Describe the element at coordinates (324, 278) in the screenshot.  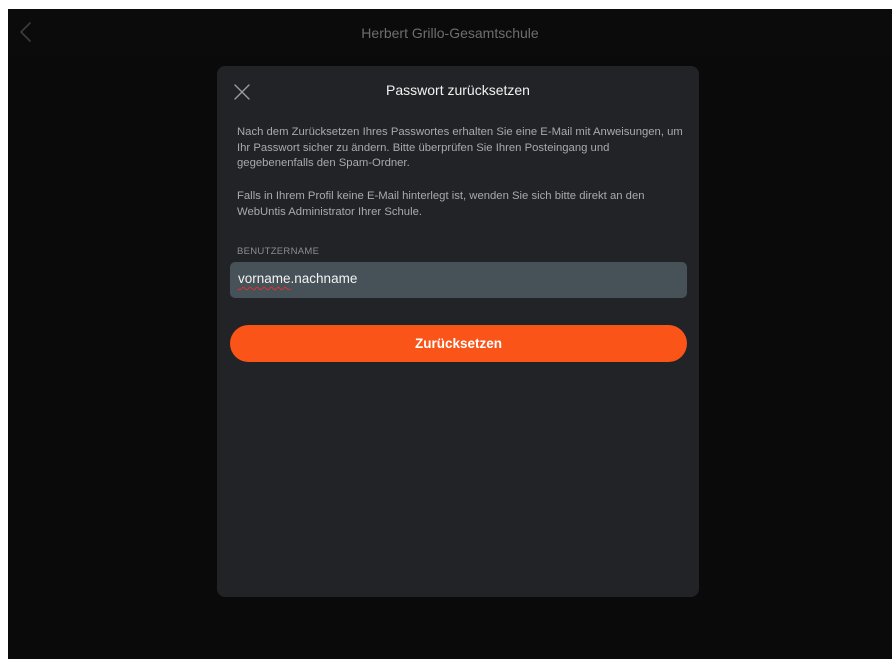
I see `username-value-part2: .nachname` at that location.